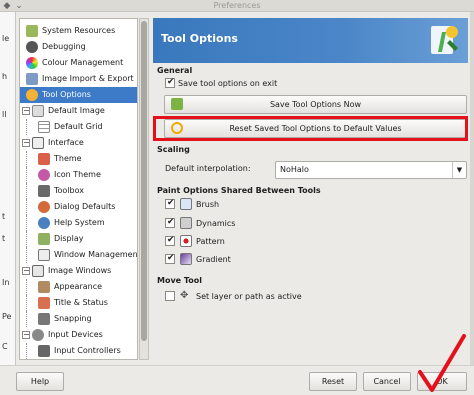 This screenshot has width=474, height=395. Describe the element at coordinates (78, 255) in the screenshot. I see `sidebar-item-window-management: Window Management` at that location.